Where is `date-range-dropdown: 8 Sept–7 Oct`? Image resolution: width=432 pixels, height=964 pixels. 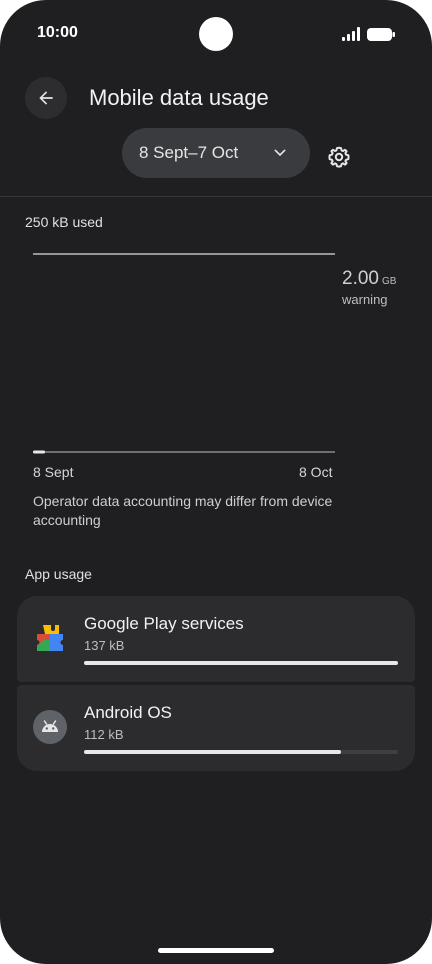
date-range-dropdown: 8 Sept–7 Oct is located at coordinates (216, 153).